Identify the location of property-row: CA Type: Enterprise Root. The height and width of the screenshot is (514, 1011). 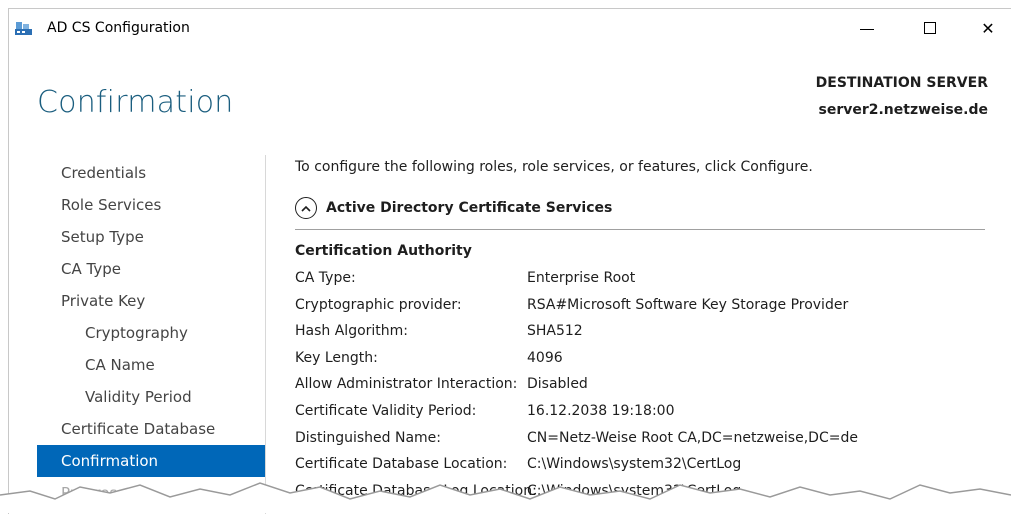
(640, 278).